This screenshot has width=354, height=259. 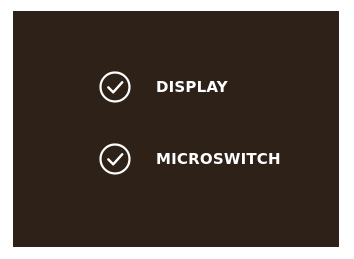 I want to click on check-label-display: DISPLAY, so click(x=192, y=87).